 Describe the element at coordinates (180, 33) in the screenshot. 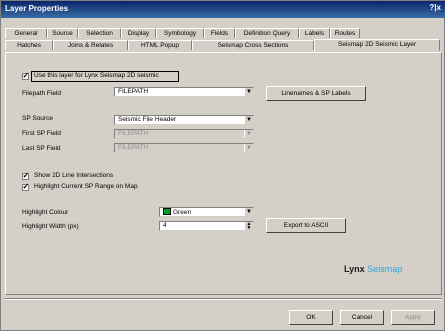

I see `tab-symbology: Symbology` at that location.